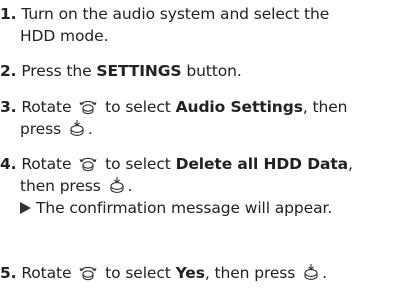  I want to click on result-text: The confirmation message will appear., so click(184, 208).